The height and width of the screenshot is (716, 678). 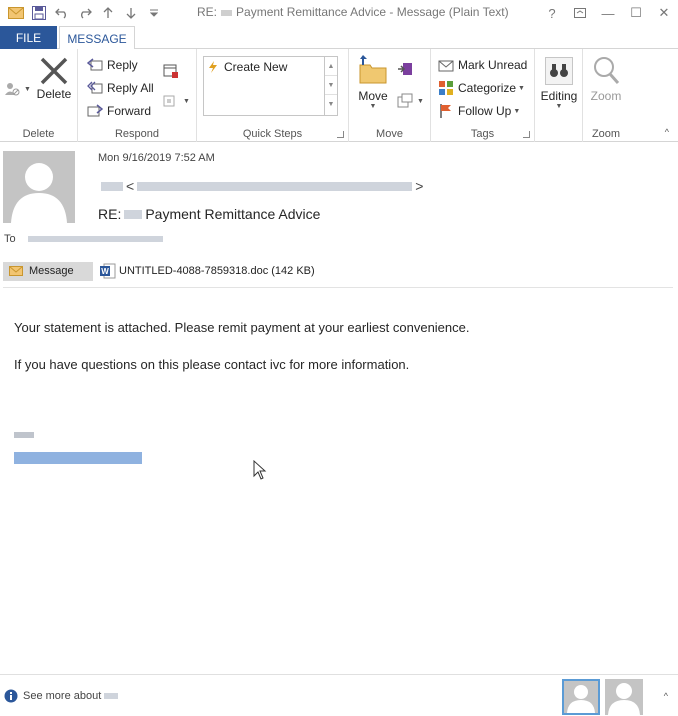 I want to click on tags-group: Mark Unread Categorize ▼ Follow Up ▼ Tags, so click(x=483, y=95).